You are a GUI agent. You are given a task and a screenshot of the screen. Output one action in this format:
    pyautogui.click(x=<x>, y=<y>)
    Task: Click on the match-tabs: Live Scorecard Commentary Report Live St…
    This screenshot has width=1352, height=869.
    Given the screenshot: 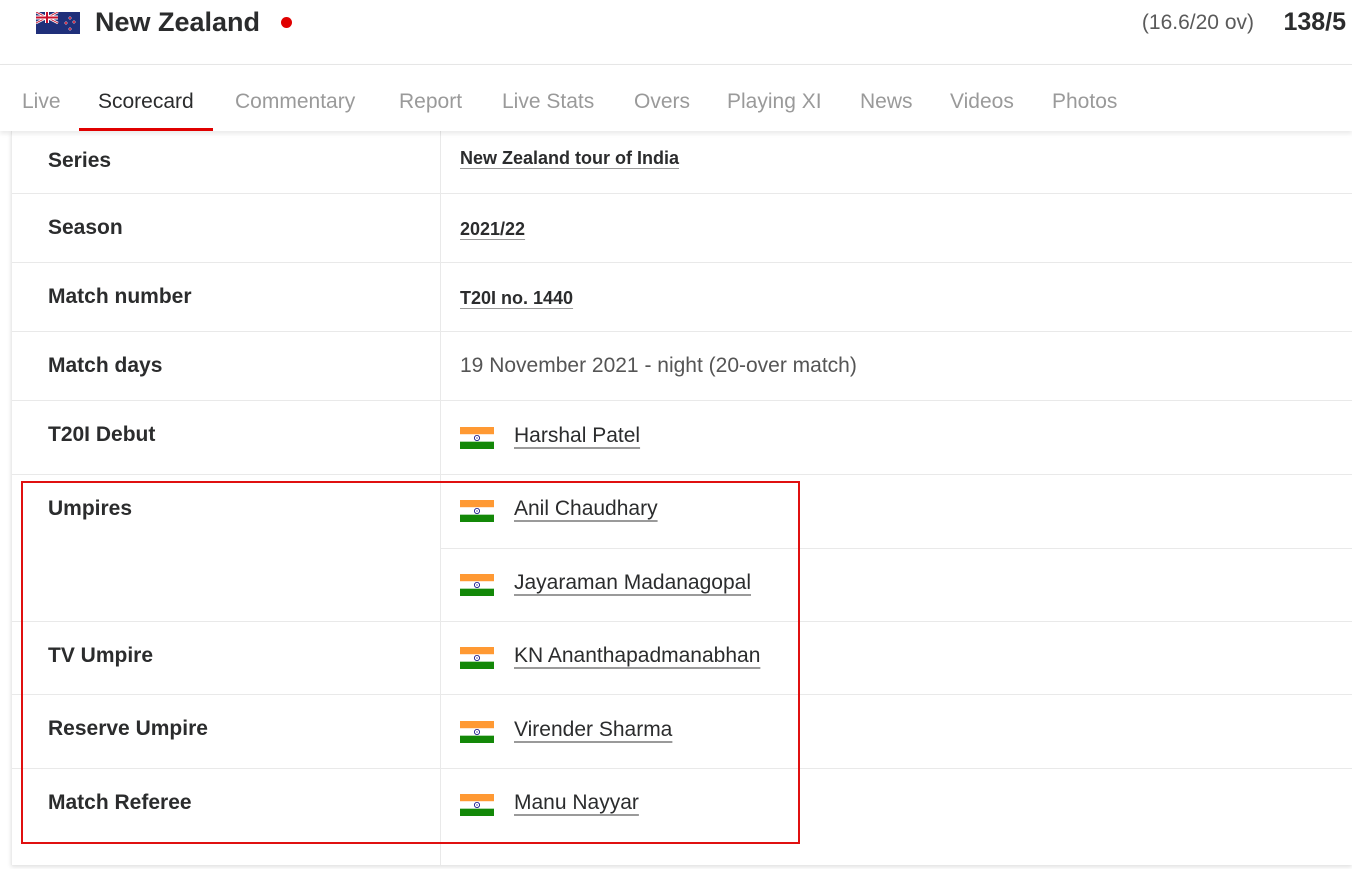 What is the action you would take?
    pyautogui.click(x=676, y=97)
    